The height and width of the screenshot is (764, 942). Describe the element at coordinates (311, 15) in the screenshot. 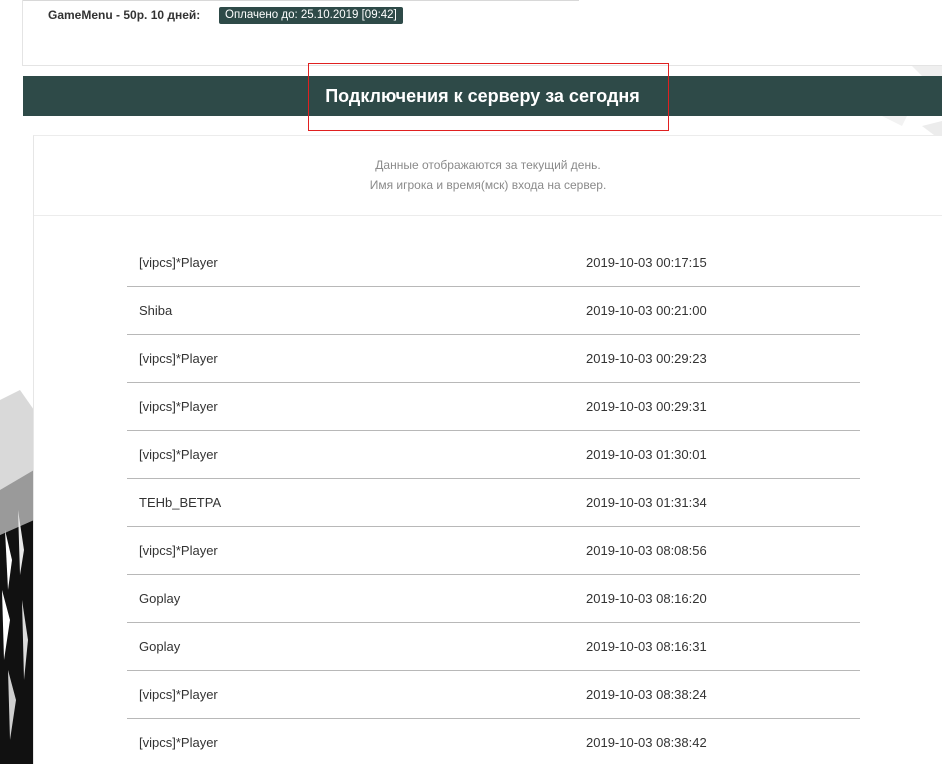

I see `paid-until-badge: Оплачено до: 25.10.2019 [09:42]` at that location.